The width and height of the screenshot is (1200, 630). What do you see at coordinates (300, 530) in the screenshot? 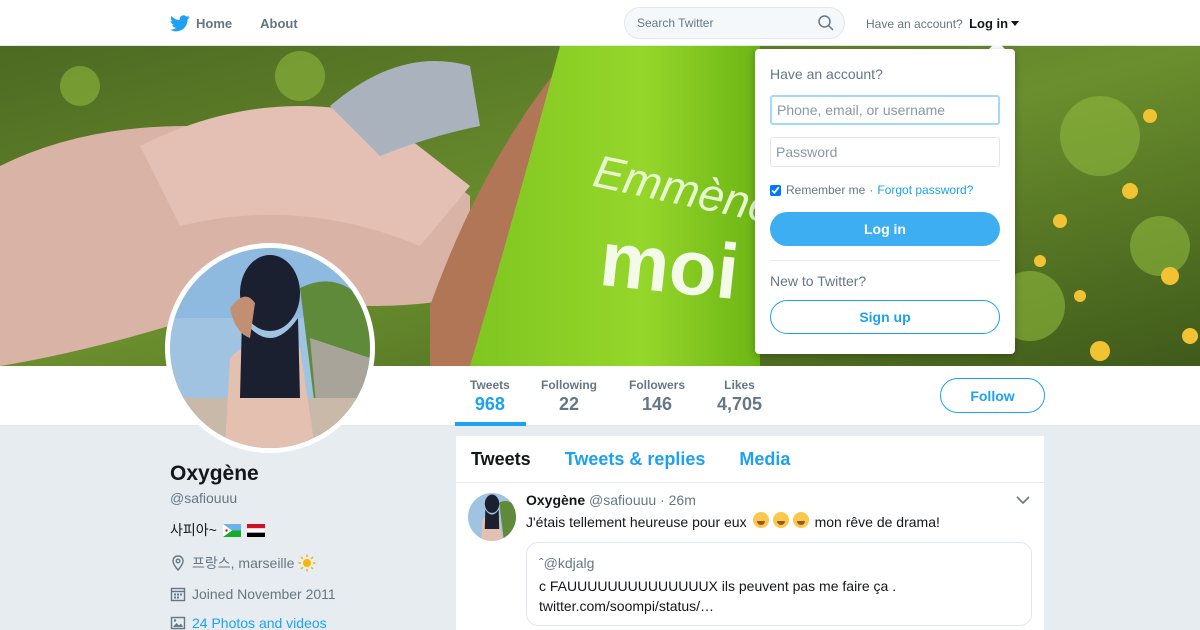
I see `profile-bio: 사피아~` at bounding box center [300, 530].